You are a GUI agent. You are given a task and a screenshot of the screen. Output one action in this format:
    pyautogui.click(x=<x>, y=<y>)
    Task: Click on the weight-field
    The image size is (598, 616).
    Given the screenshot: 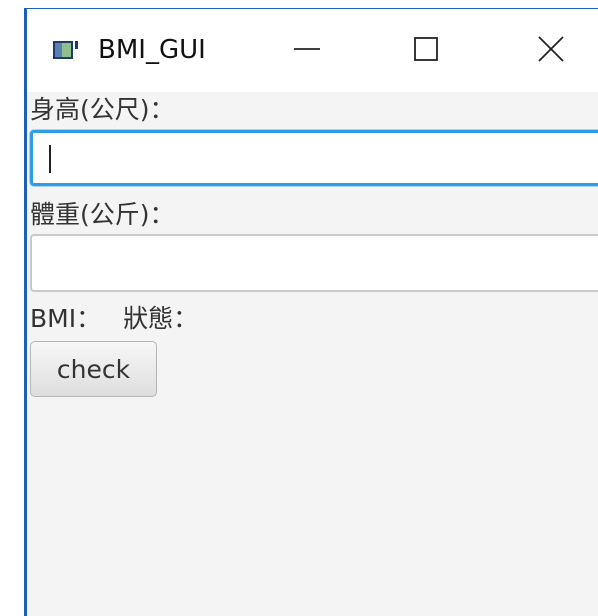 What is the action you would take?
    pyautogui.click(x=314, y=263)
    